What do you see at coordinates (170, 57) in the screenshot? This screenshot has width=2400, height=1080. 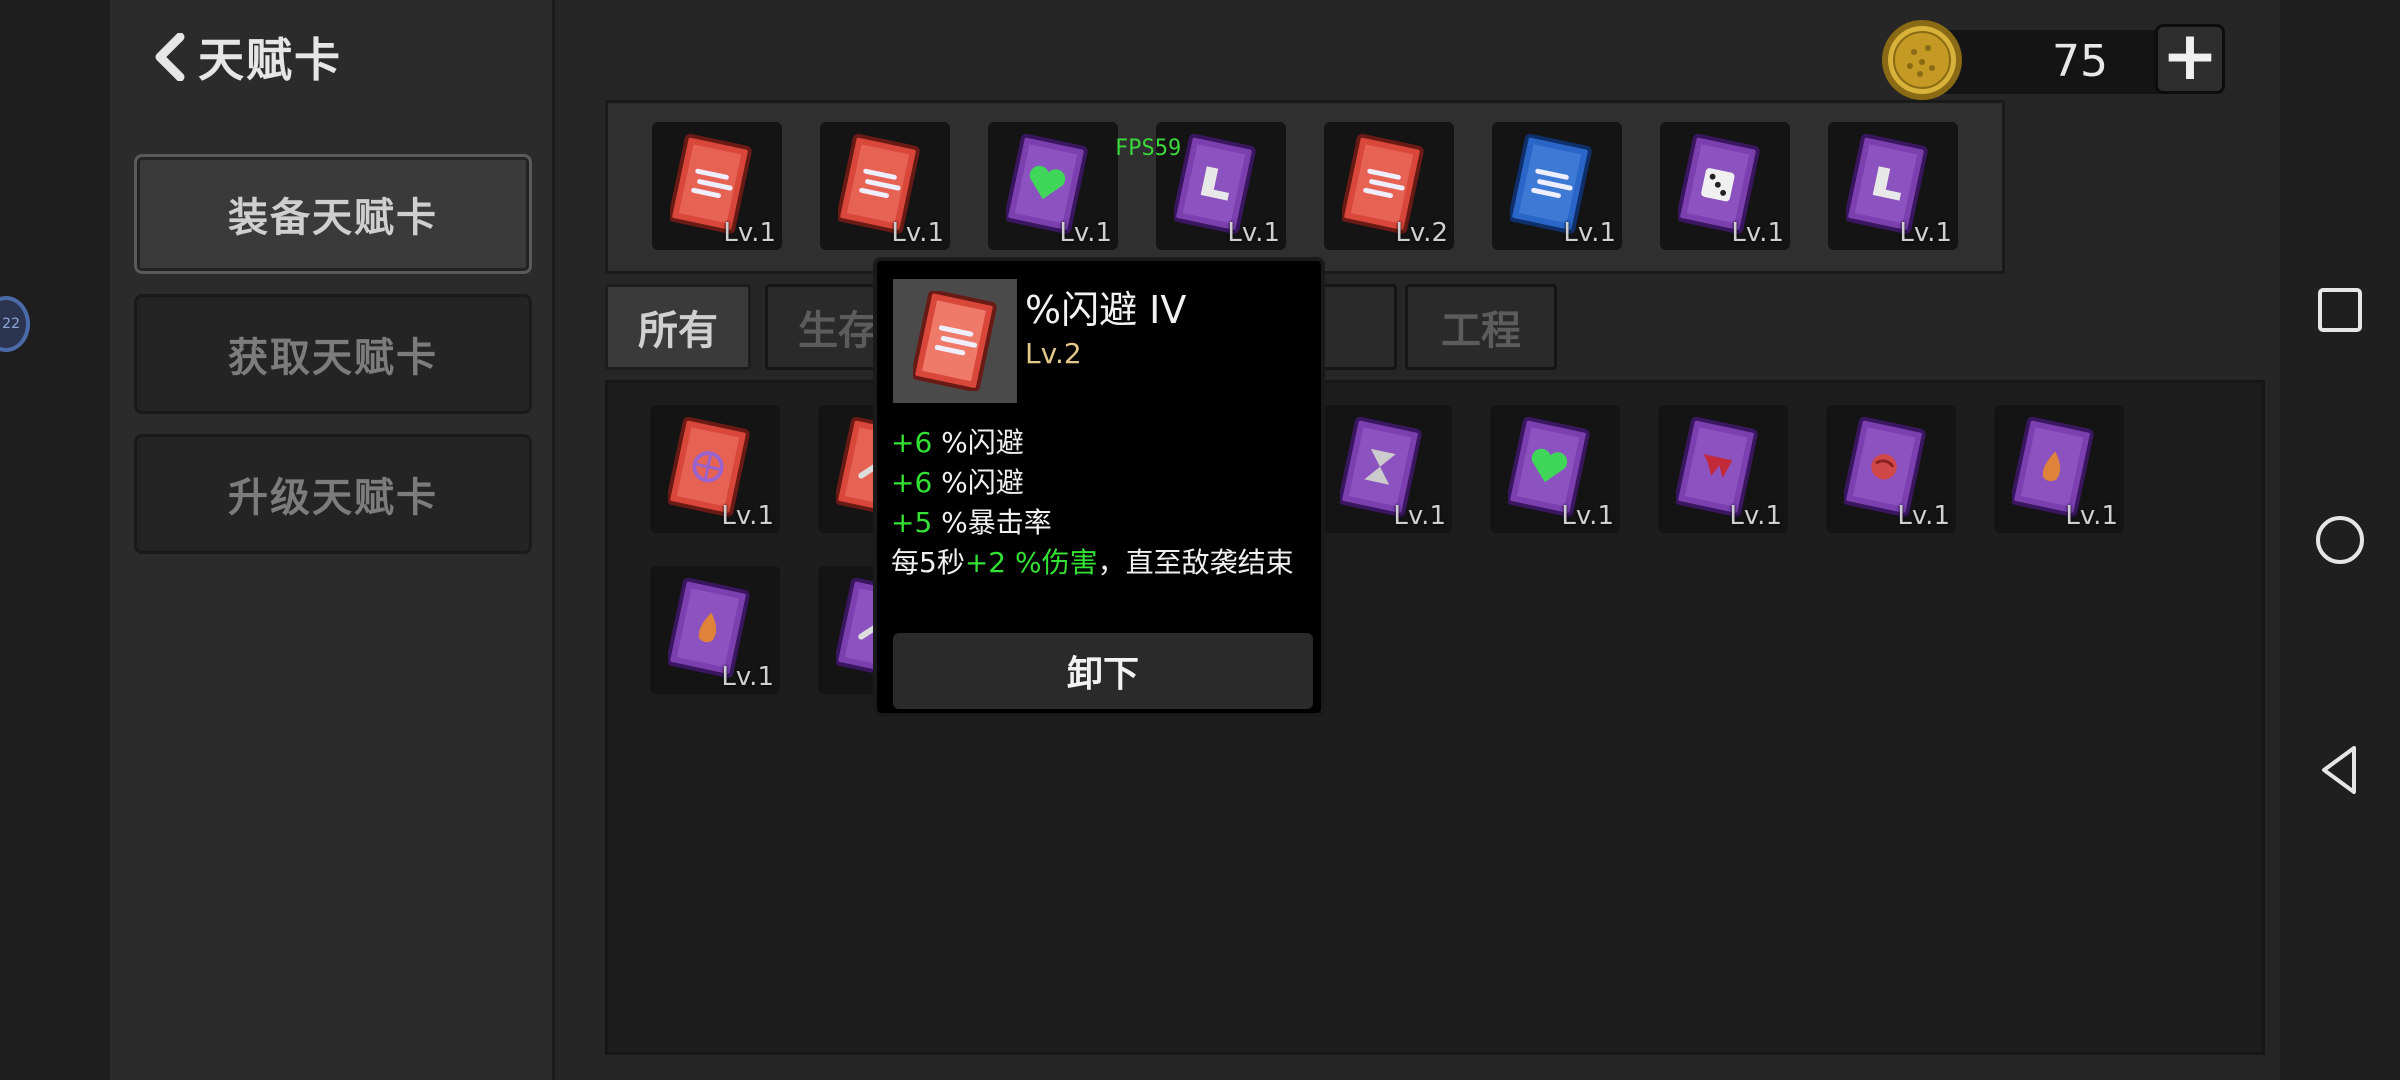 I see `chevron-left-icon` at bounding box center [170, 57].